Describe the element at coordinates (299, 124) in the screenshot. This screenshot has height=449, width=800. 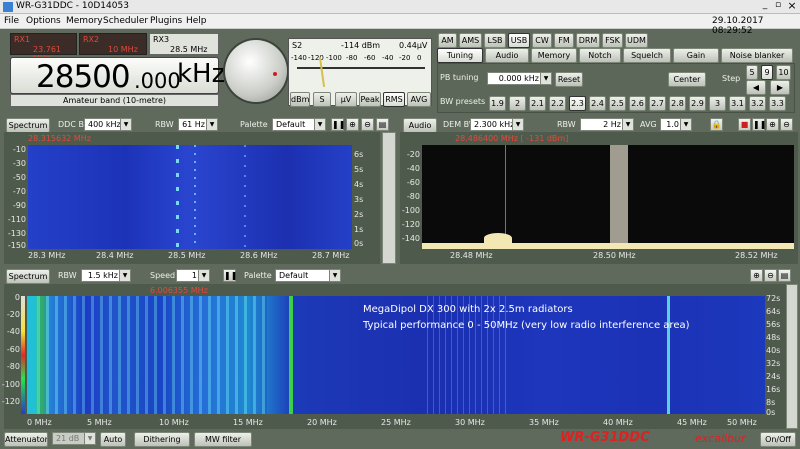
I see `palette1-select: Default` at that location.